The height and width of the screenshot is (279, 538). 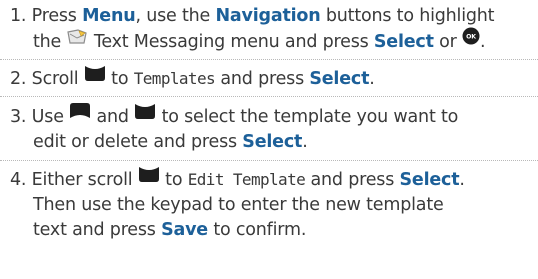 I want to click on keyword-menu: Menu, so click(x=109, y=16).